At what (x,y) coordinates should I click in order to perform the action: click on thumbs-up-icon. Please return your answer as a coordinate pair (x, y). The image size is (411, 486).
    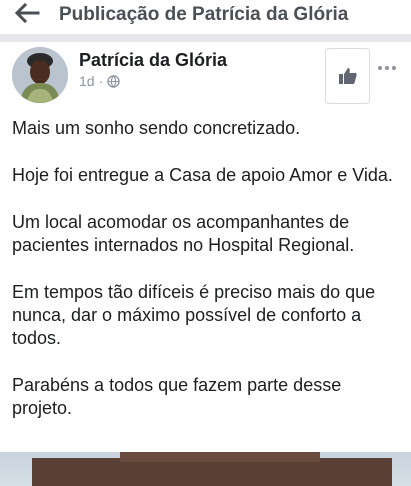
    Looking at the image, I should click on (347, 76).